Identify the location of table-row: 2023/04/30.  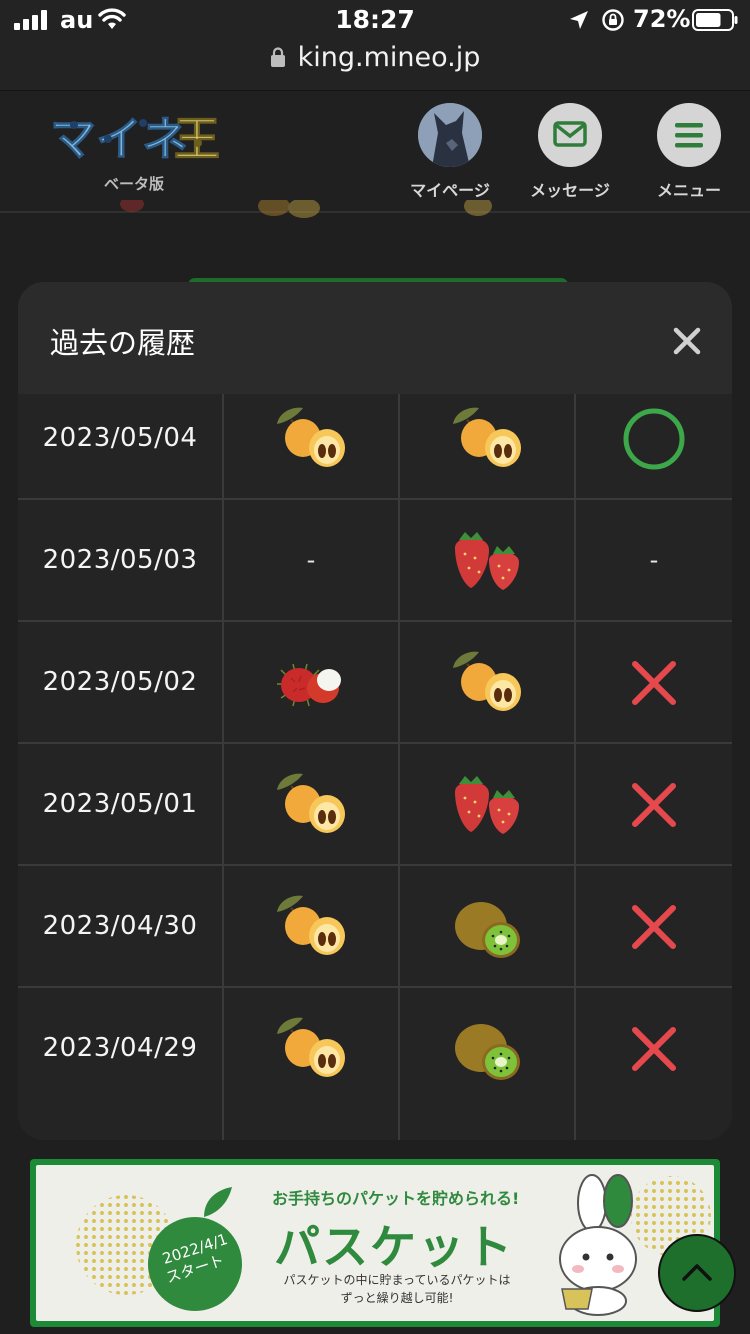
(375, 925).